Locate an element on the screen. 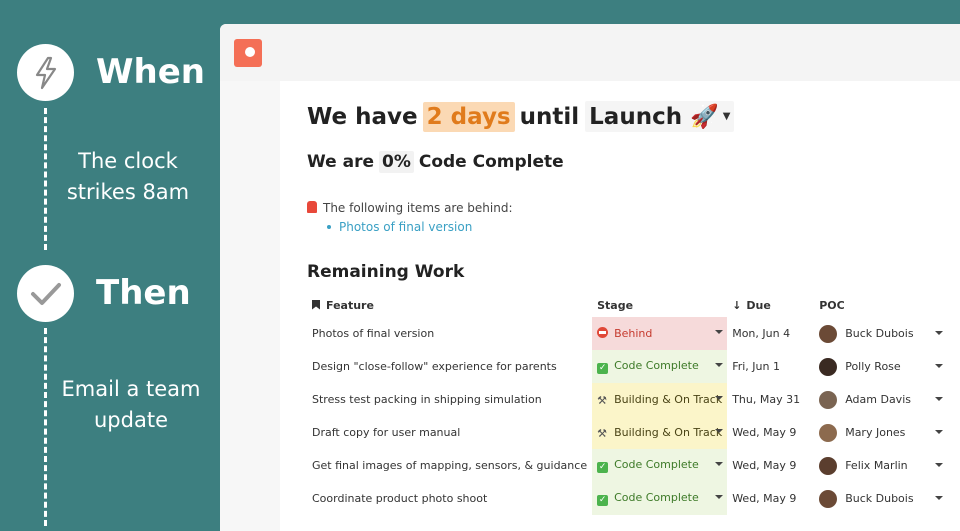  status-suffix: Code Complete is located at coordinates (491, 162).